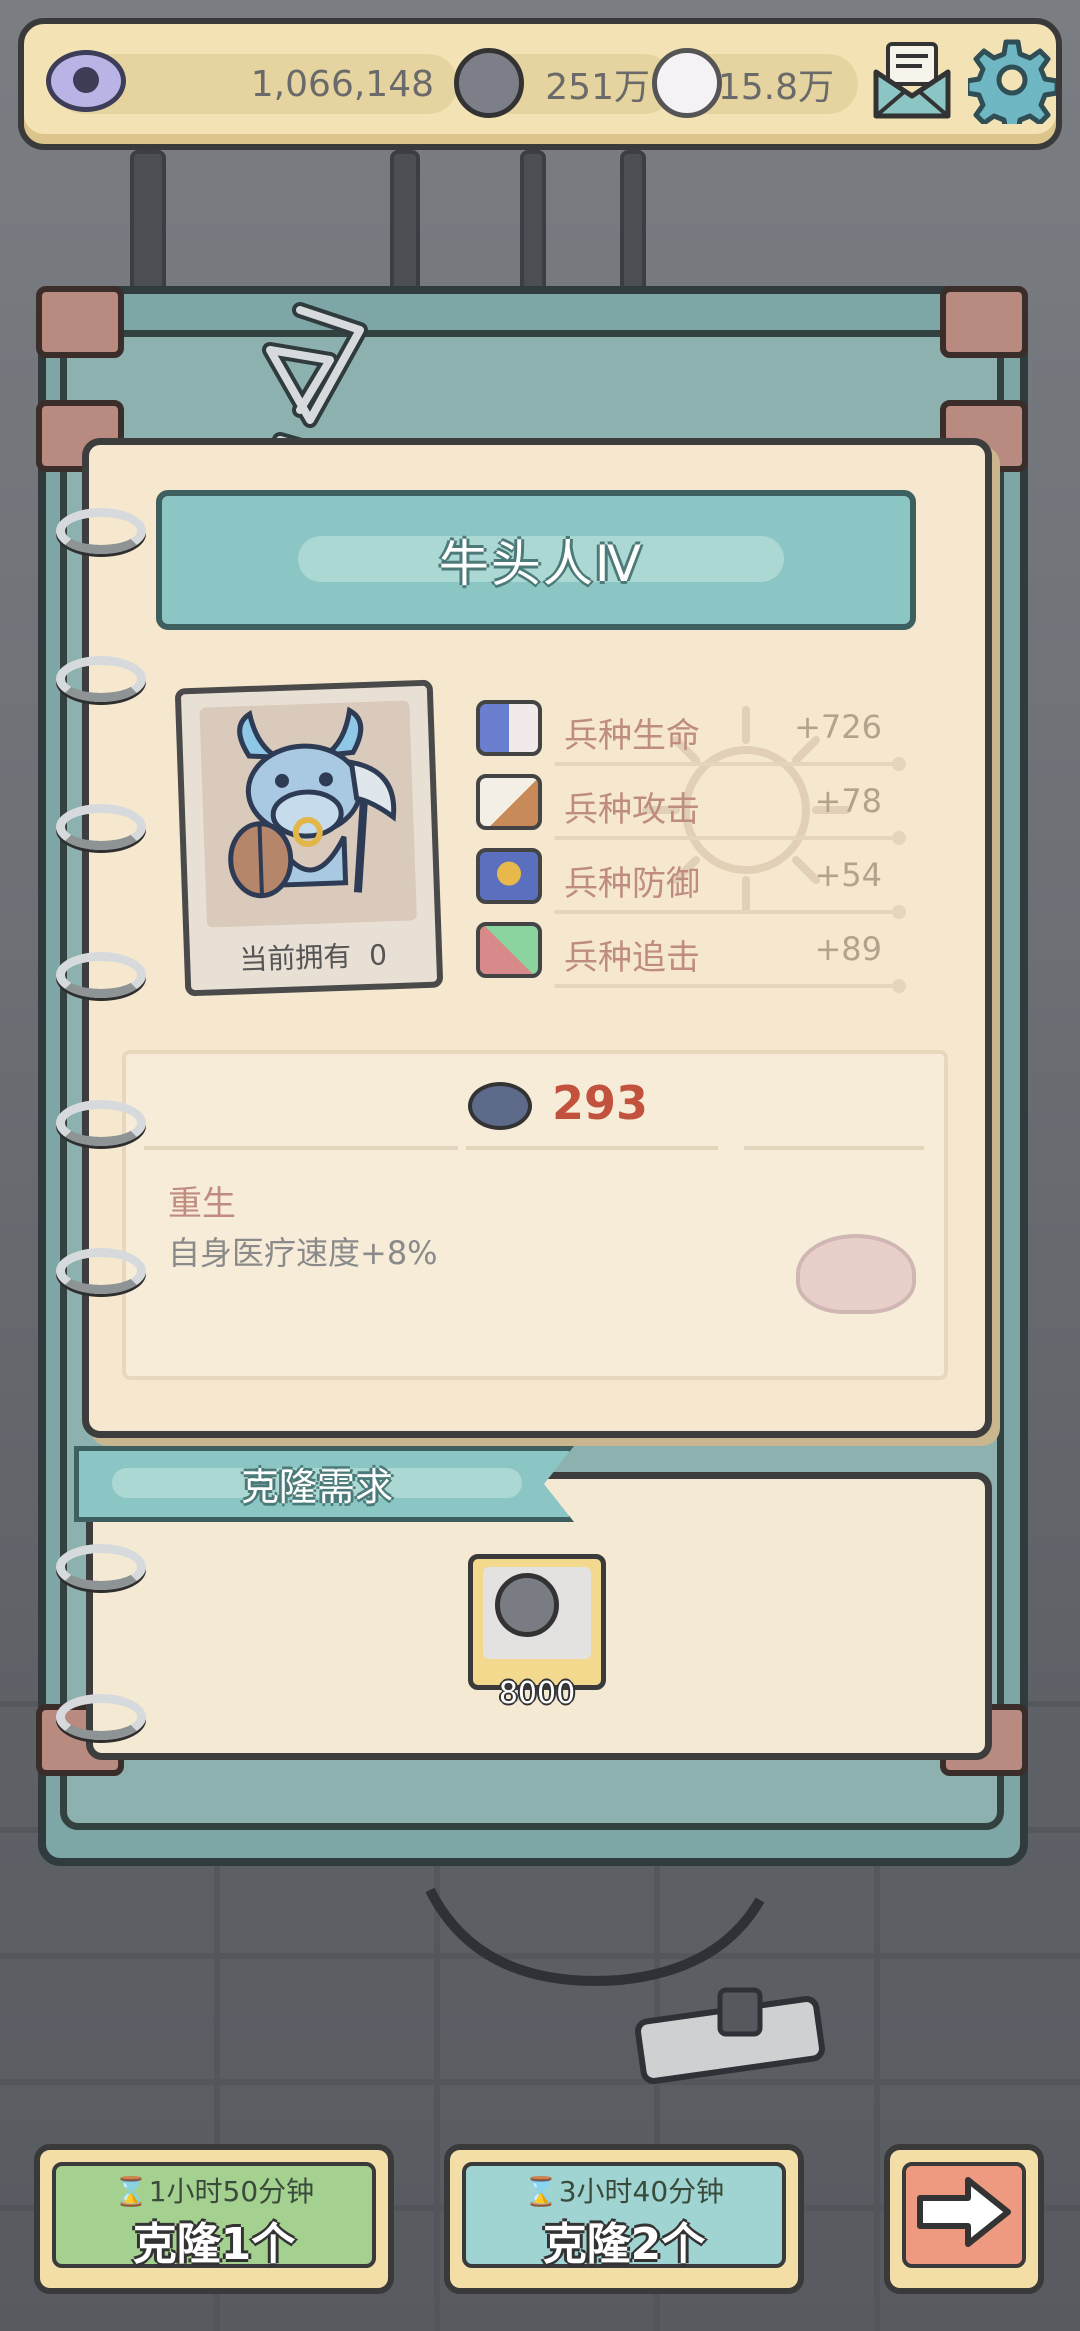 This screenshot has width=1080, height=2331. What do you see at coordinates (540, 84) in the screenshot?
I see `resource-bar: 1,066,148 251万 15.8万` at bounding box center [540, 84].